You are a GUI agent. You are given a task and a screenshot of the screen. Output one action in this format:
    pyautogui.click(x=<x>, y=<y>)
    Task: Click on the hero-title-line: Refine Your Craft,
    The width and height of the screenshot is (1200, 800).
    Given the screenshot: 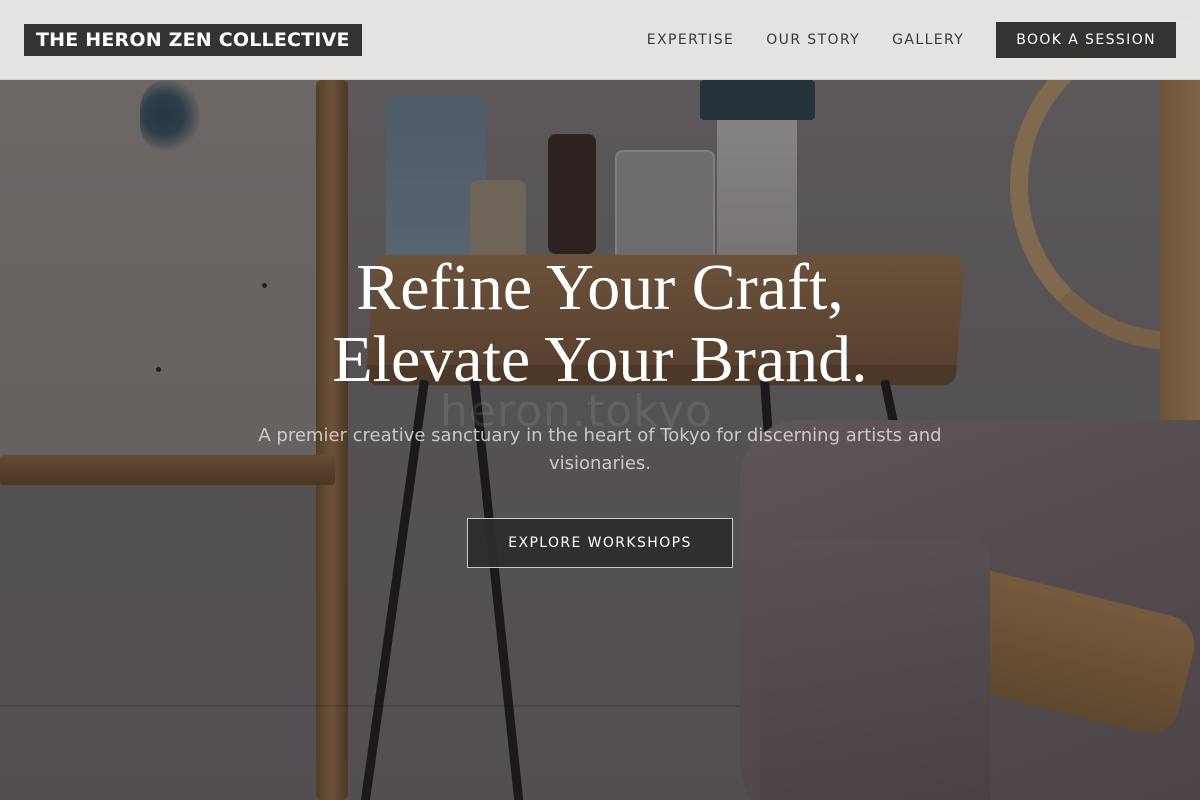 What is the action you would take?
    pyautogui.click(x=600, y=287)
    